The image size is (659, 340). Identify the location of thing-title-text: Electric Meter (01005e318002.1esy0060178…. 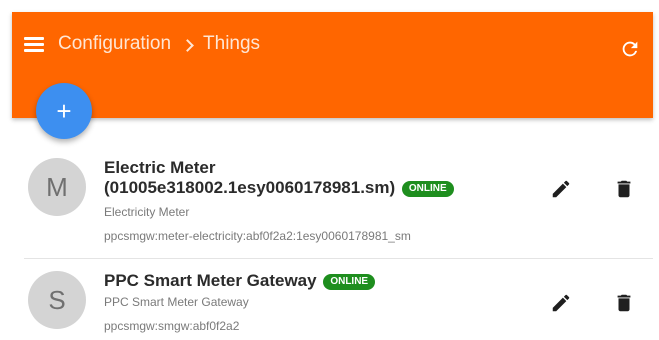
(250, 177).